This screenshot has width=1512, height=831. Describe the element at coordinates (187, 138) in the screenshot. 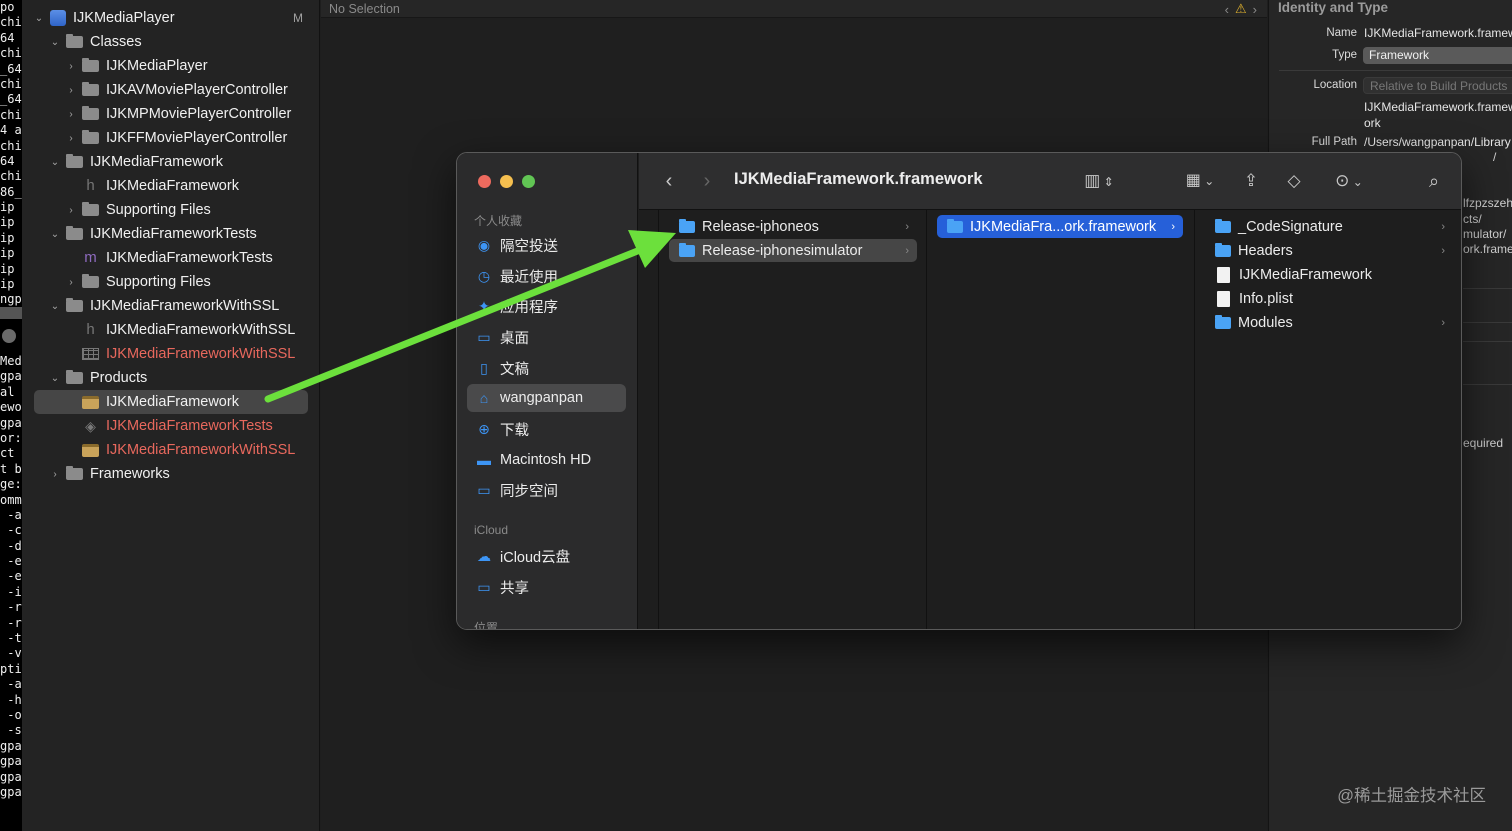

I see `nav-row-ffmovieplayer: › IJKFFMoviePlayerController` at that location.